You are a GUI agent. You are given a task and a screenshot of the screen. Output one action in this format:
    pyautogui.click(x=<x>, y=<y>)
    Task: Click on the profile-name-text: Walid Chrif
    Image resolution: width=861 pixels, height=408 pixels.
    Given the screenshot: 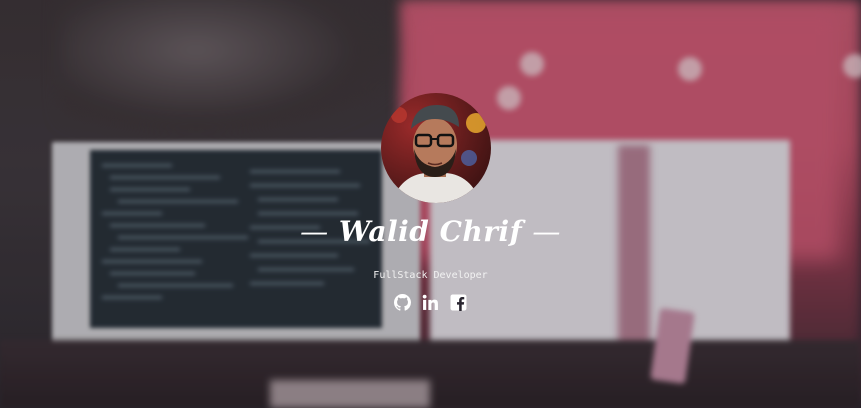 What is the action you would take?
    pyautogui.click(x=430, y=231)
    